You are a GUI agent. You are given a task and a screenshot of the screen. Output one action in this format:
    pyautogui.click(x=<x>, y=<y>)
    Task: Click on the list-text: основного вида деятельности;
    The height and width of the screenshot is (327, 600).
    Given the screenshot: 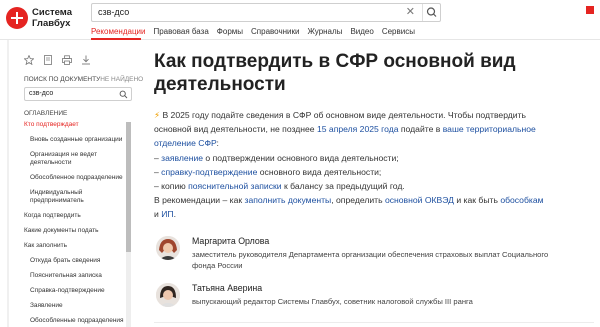 What is the action you would take?
    pyautogui.click(x=319, y=171)
    